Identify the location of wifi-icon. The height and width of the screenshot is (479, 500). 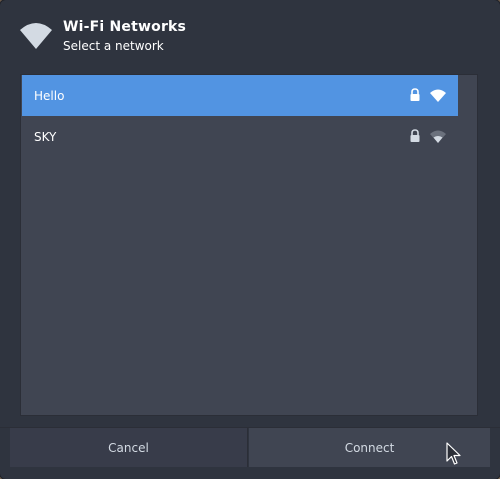
(36, 36).